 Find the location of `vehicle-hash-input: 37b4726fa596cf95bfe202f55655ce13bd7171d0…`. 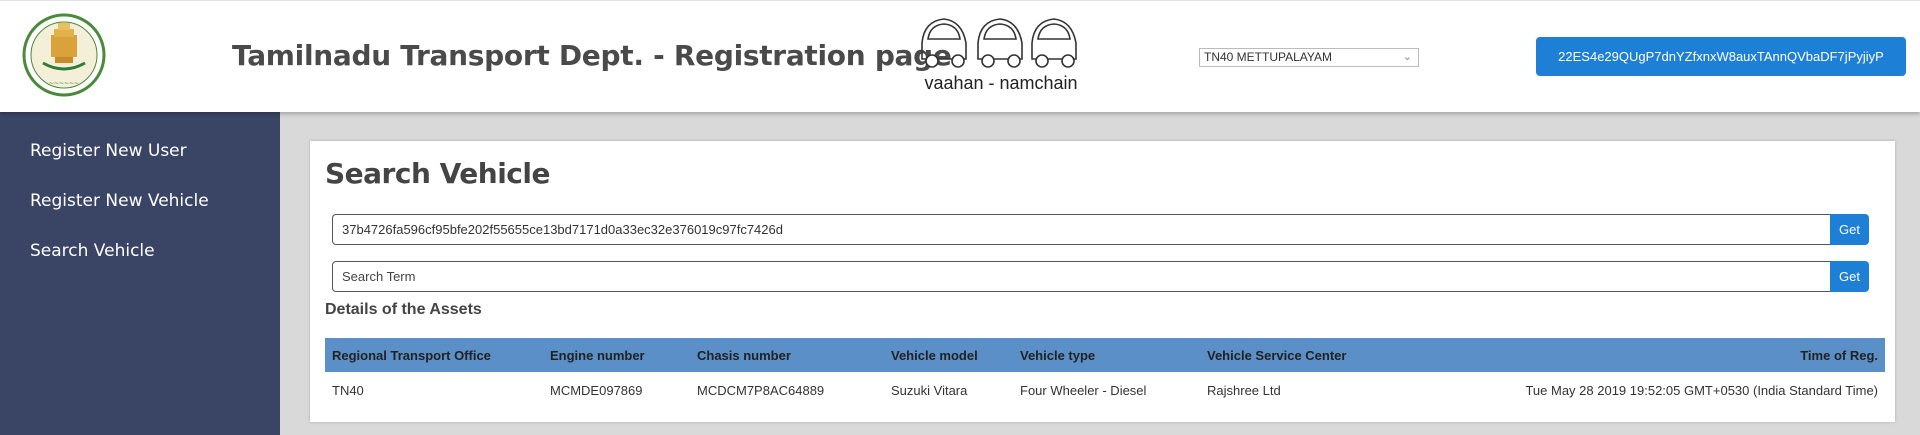

vehicle-hash-input: 37b4726fa596cf95bfe202f55655ce13bd7171d0… is located at coordinates (1086, 229).